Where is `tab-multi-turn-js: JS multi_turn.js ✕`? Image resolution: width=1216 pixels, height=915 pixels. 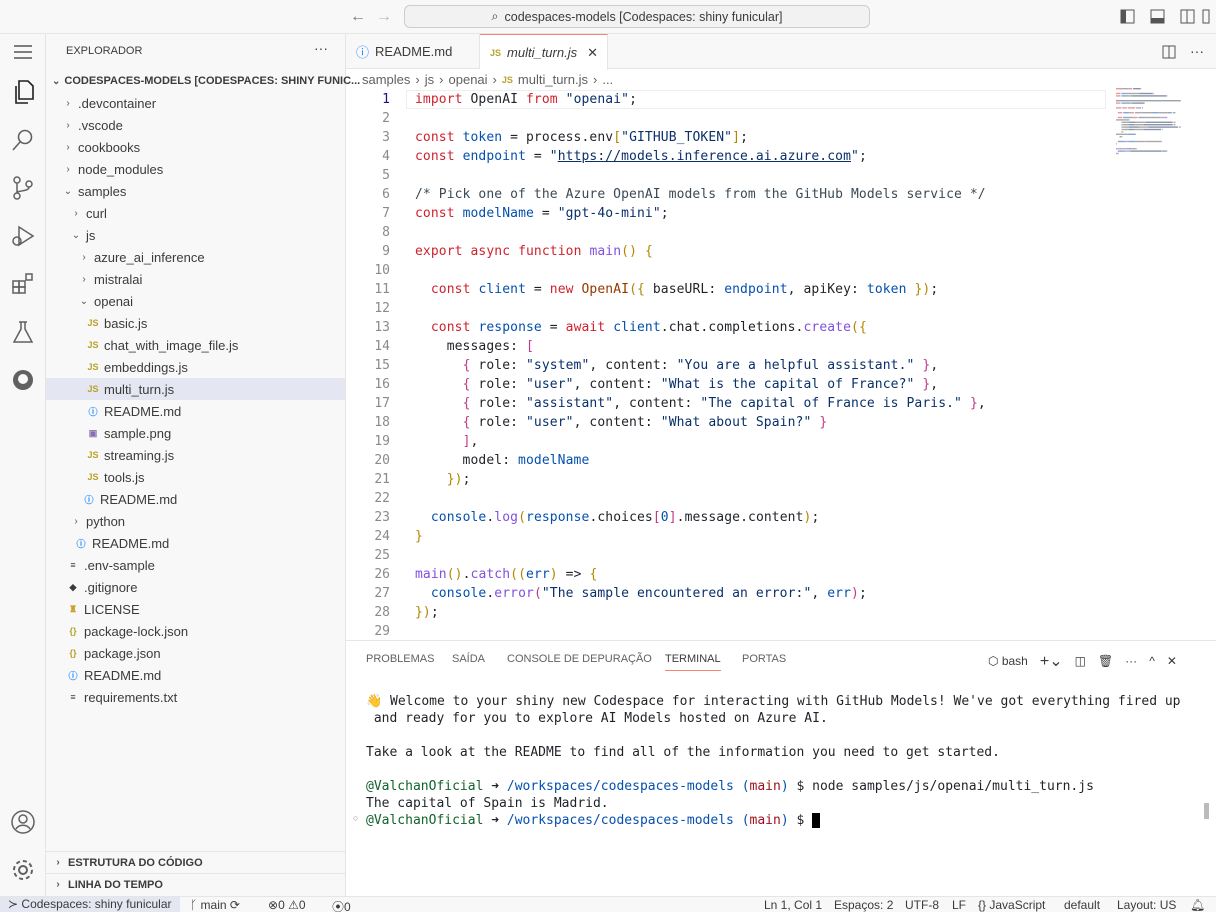 tab-multi-turn-js: JS multi_turn.js ✕ is located at coordinates (544, 52).